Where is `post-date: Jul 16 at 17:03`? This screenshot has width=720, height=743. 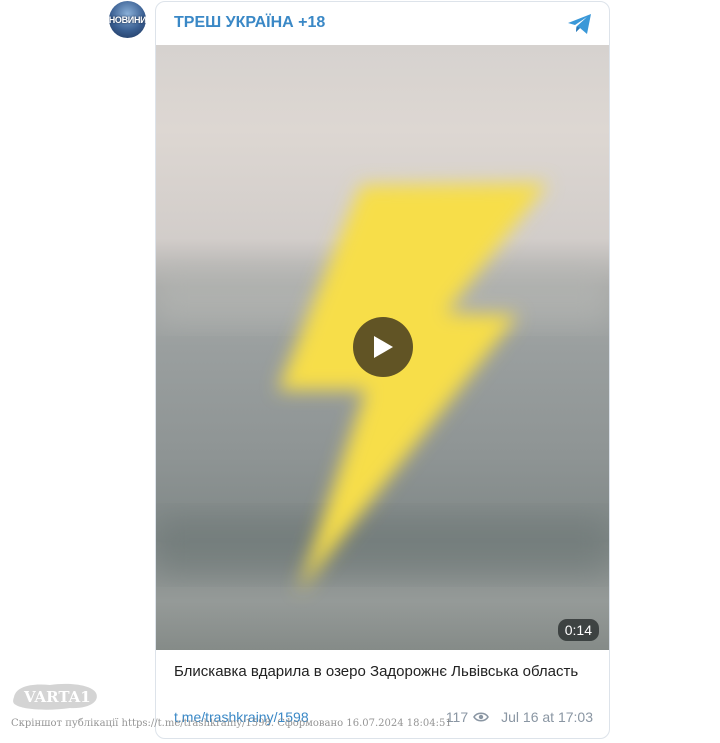
post-date: Jul 16 at 17:03 is located at coordinates (547, 717).